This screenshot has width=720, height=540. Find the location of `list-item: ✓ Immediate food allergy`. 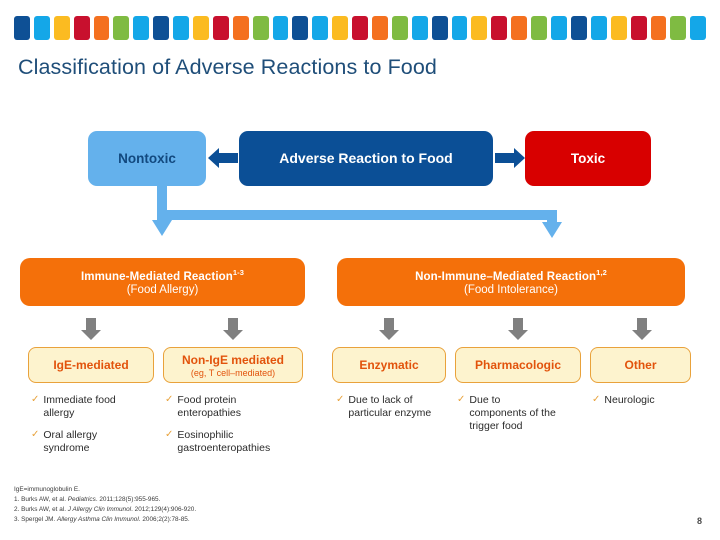

list-item: ✓ Immediate food allergy is located at coordinates (76, 407).